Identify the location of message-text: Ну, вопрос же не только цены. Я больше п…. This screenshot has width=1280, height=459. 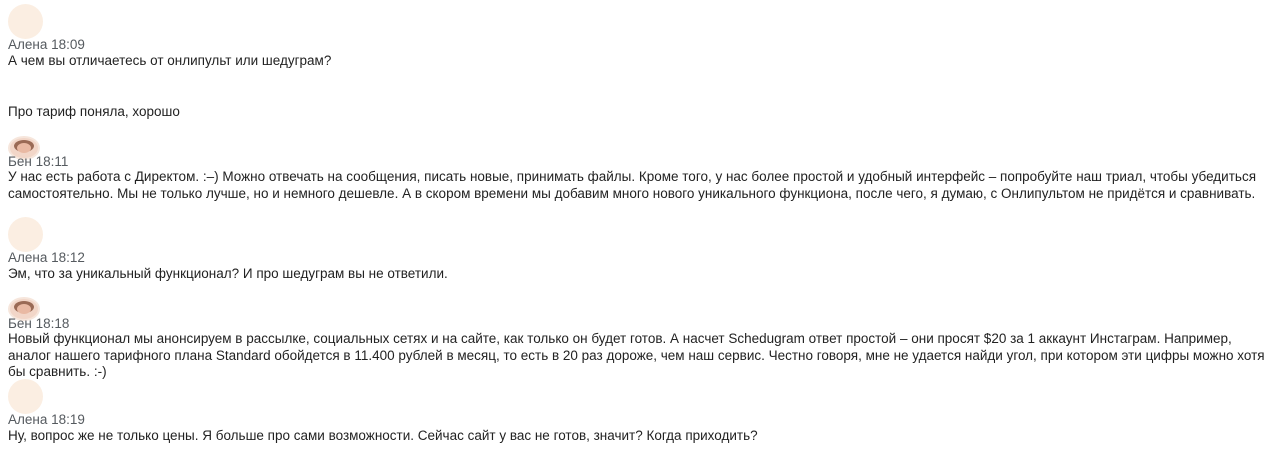
(383, 435).